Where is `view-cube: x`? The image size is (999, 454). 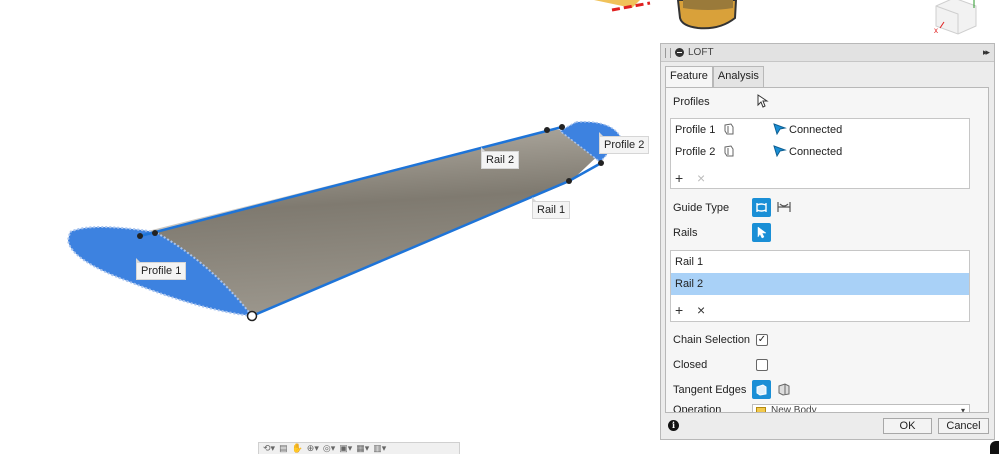 view-cube: x is located at coordinates (955, 18).